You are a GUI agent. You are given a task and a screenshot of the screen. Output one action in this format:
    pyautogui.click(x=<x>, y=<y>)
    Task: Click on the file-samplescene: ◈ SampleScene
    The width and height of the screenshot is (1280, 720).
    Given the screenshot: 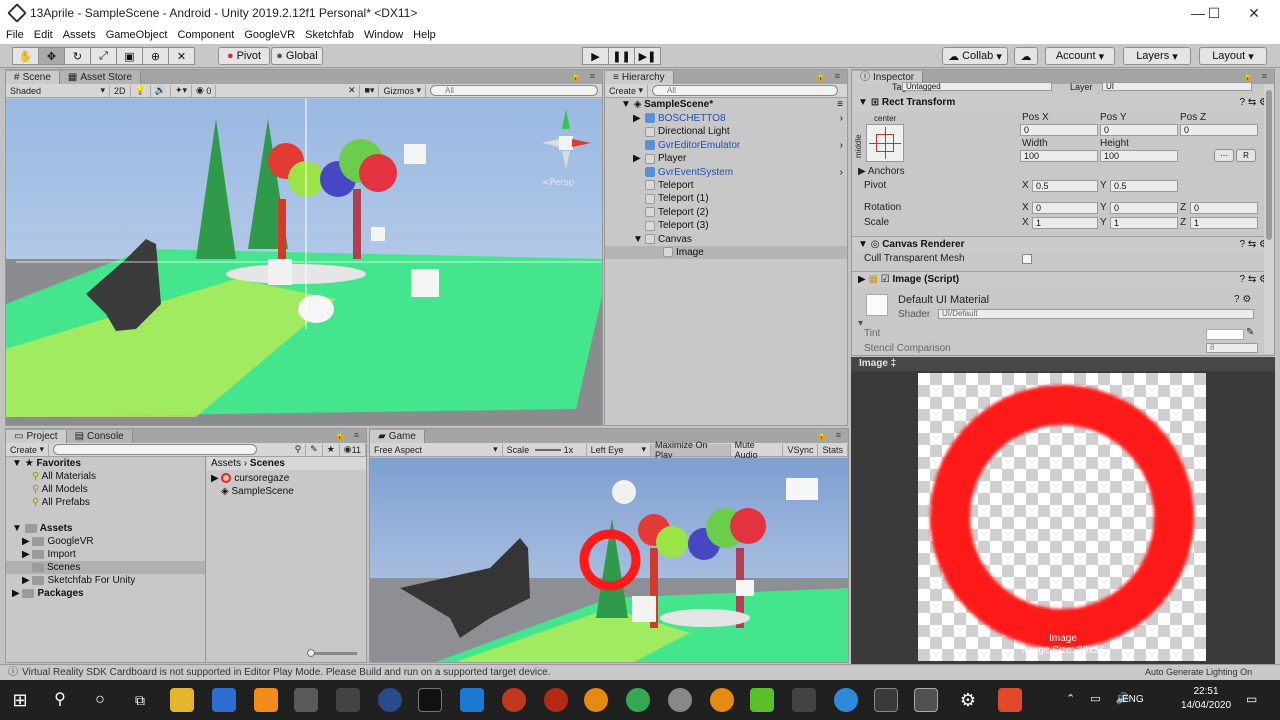 What is the action you would take?
    pyautogui.click(x=286, y=491)
    